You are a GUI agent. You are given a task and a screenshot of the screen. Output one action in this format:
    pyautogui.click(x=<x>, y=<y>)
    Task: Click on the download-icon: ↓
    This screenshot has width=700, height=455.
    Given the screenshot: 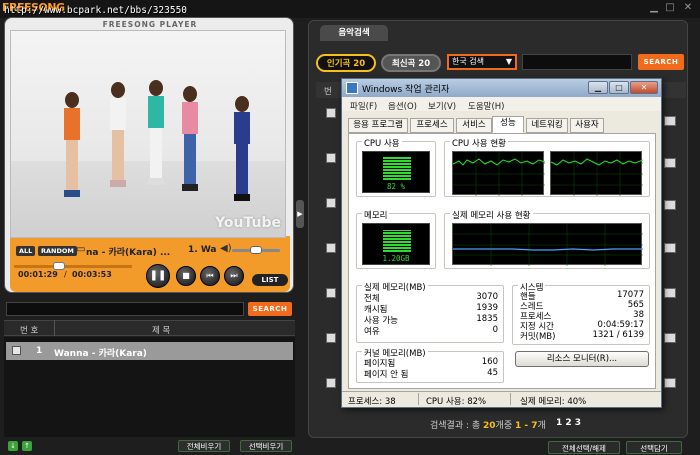 What is the action you would take?
    pyautogui.click(x=13, y=446)
    